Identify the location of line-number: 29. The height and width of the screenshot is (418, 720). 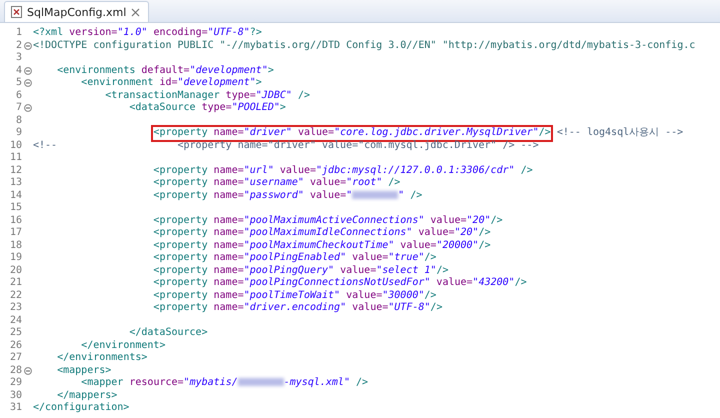
(15, 383).